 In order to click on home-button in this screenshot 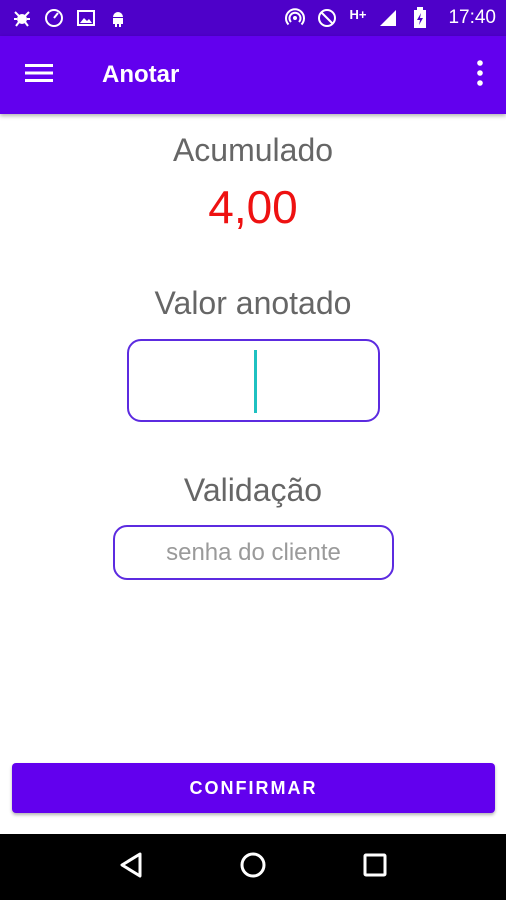, I will do `click(253, 867)`.